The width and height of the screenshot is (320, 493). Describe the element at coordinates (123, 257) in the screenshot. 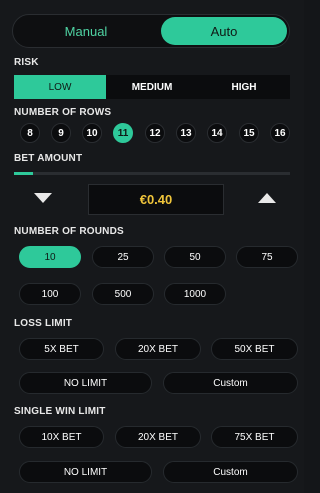

I see `rounds-option-25: 25` at that location.